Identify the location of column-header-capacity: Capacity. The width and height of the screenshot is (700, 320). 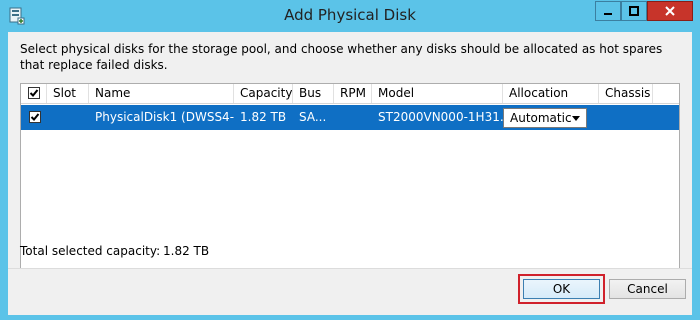
(263, 93).